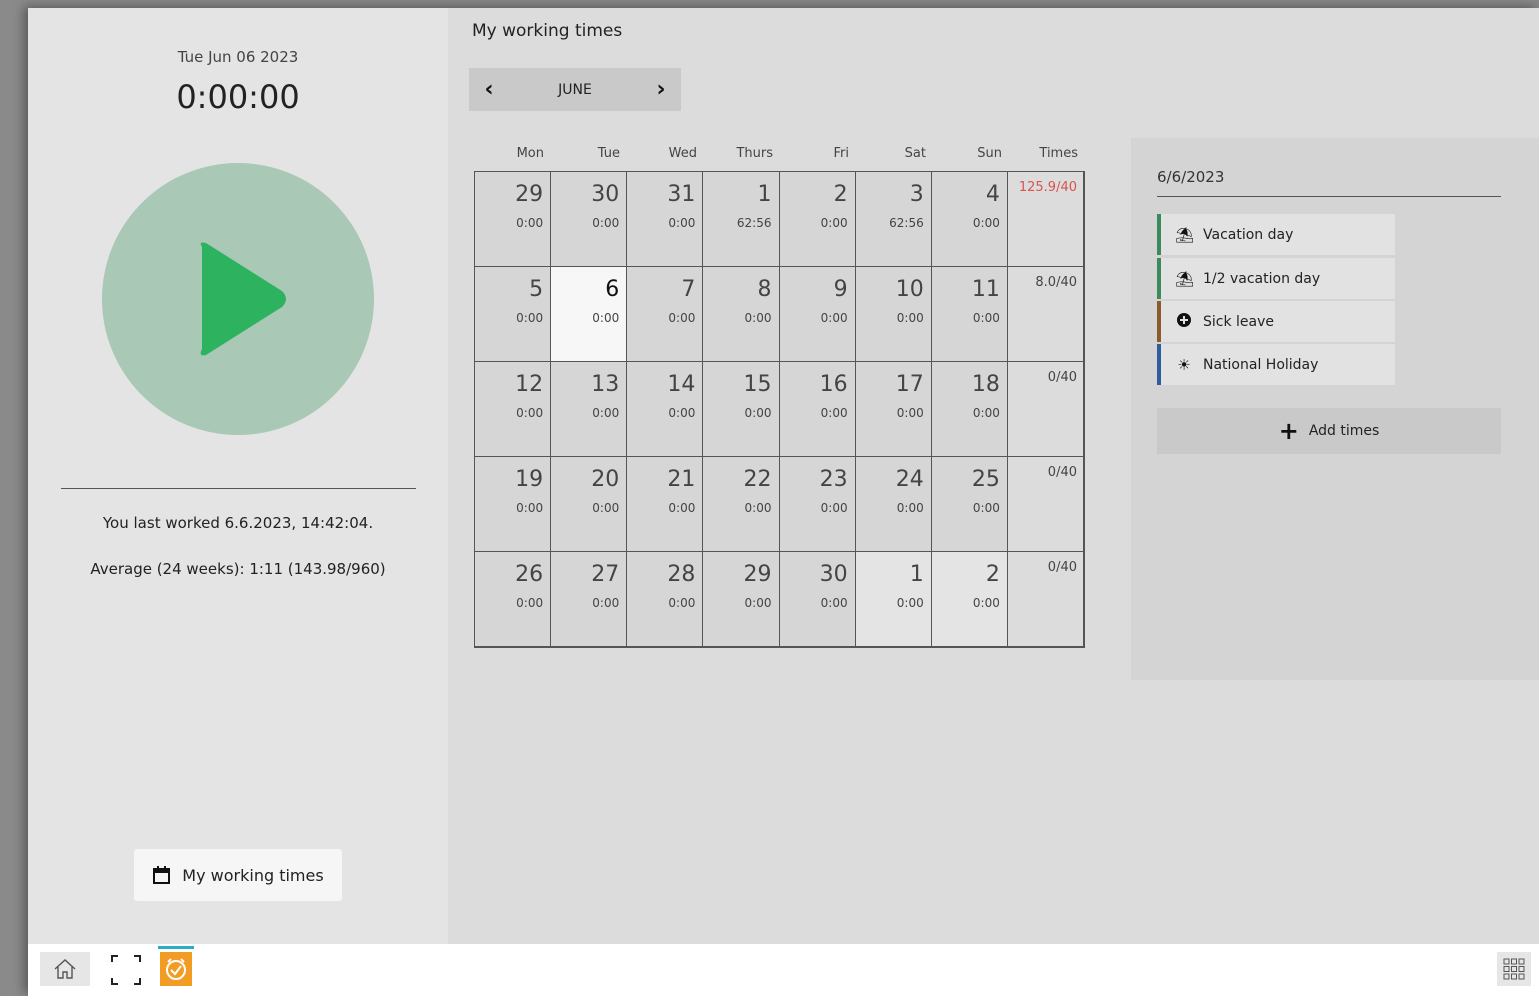 The image size is (1539, 996). Describe the element at coordinates (840, 194) in the screenshot. I see `day-number: 2` at that location.